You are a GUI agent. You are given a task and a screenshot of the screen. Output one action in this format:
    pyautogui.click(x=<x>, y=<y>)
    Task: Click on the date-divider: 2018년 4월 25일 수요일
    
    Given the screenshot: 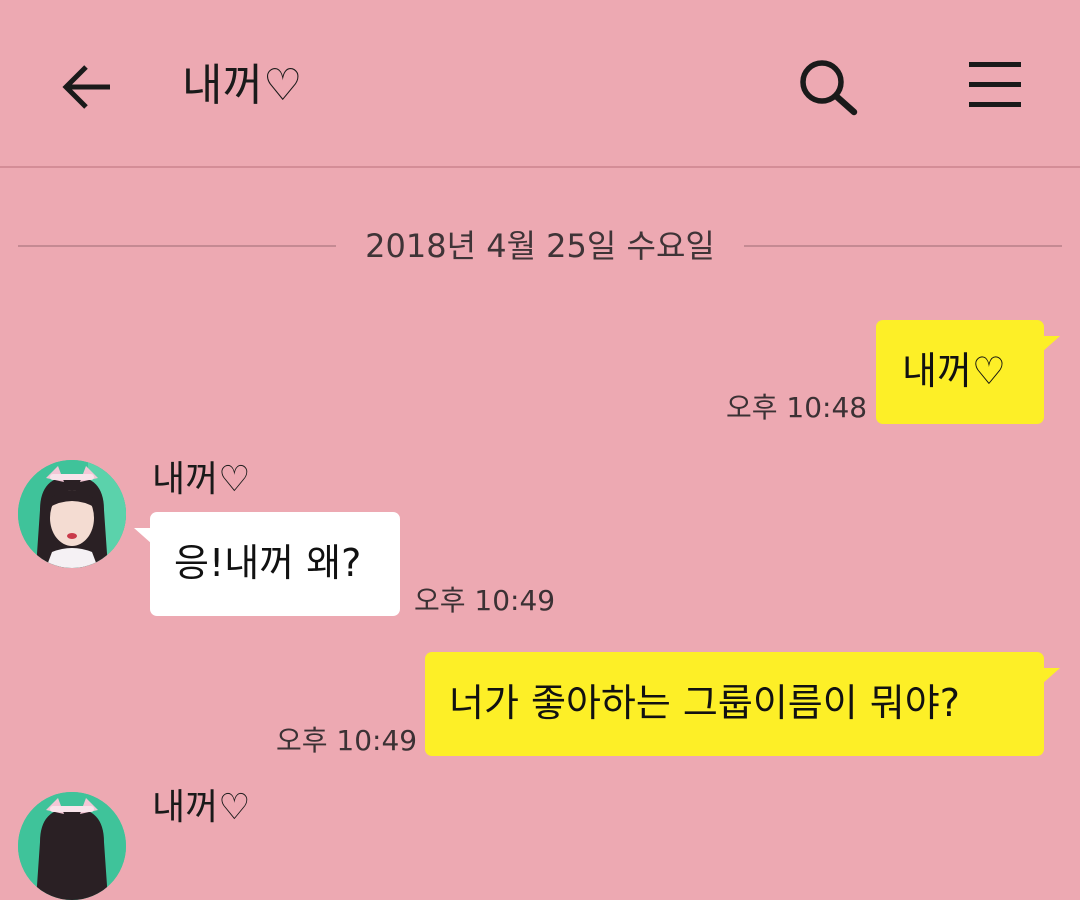 What is the action you would take?
    pyautogui.click(x=540, y=246)
    